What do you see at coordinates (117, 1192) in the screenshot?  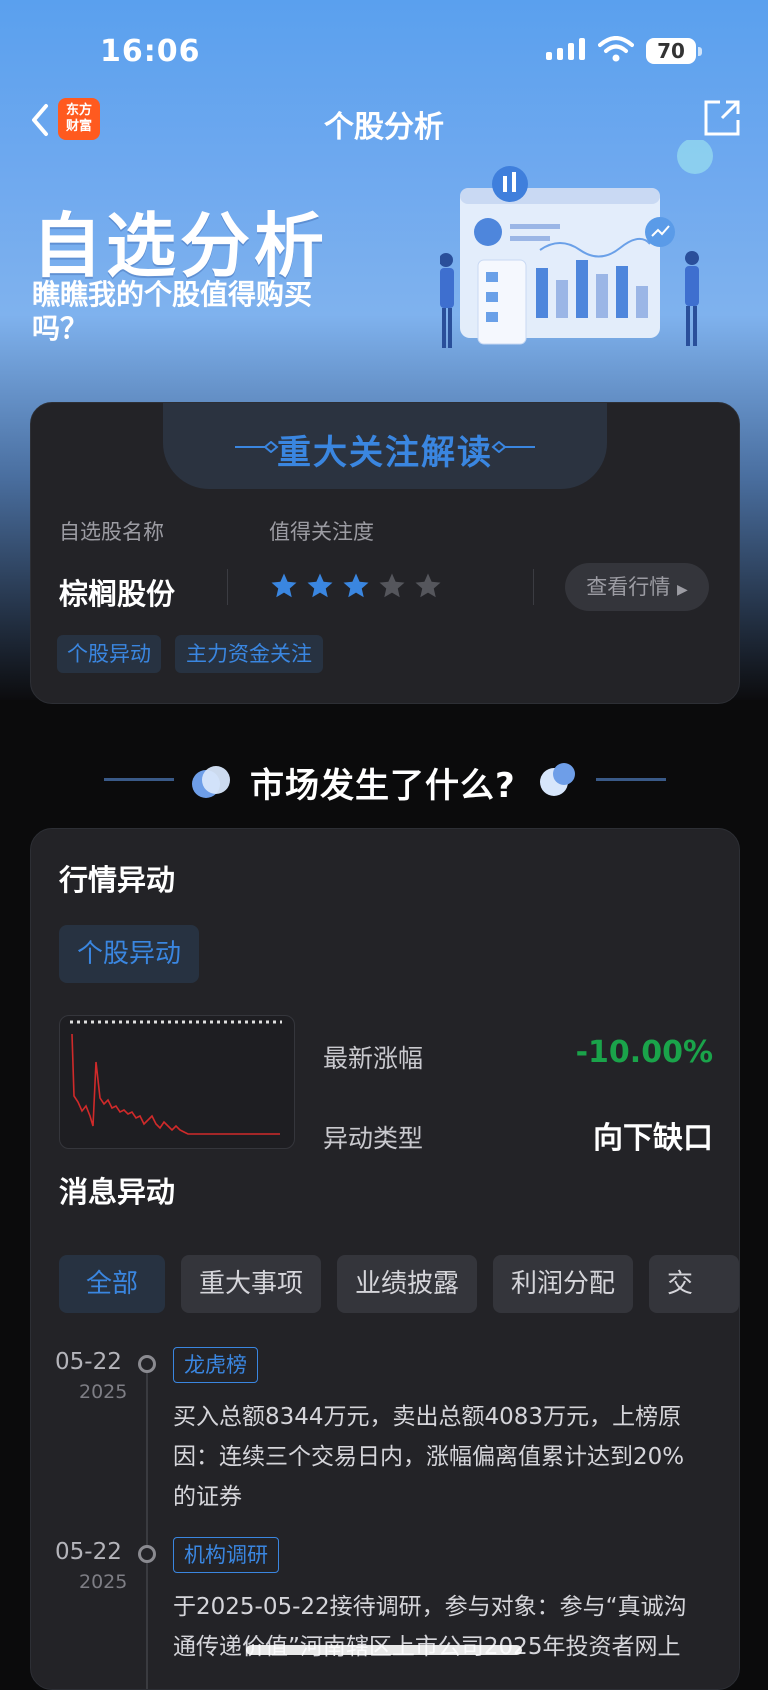 I see `news-anomaly-title: 消息异动` at bounding box center [117, 1192].